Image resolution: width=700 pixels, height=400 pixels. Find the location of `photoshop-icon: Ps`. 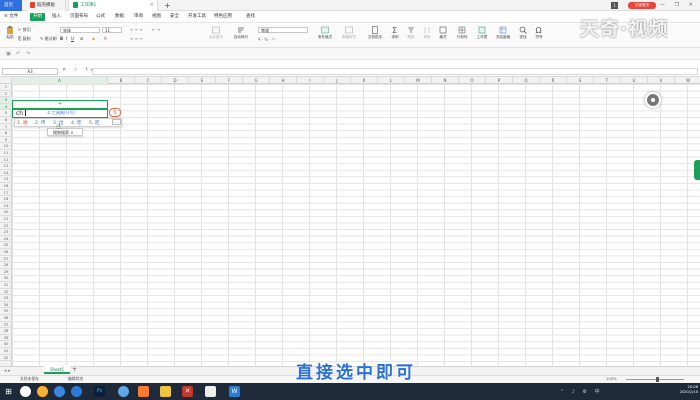

photoshop-icon: Ps is located at coordinates (99, 391).